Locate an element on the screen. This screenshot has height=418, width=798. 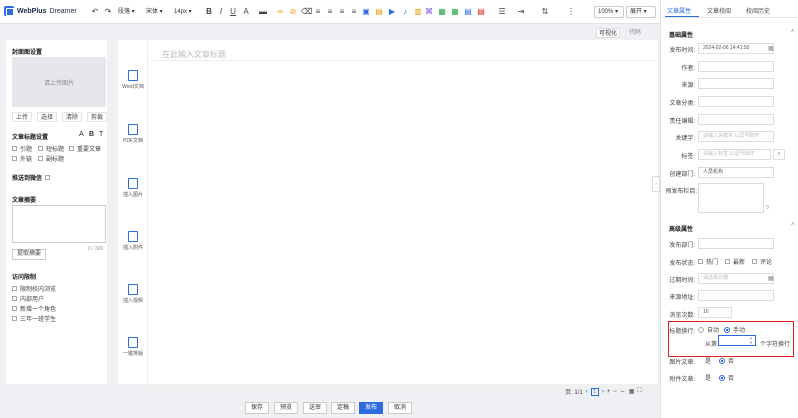
access-opt-4: 三年一班学生 is located at coordinates (34, 318).